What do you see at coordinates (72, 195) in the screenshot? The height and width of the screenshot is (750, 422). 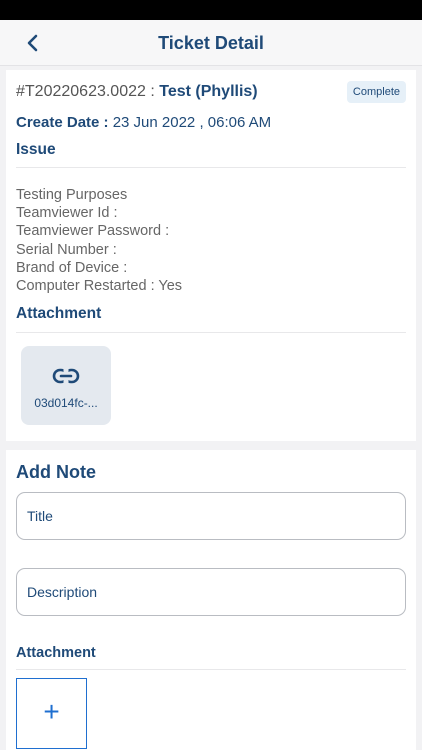 I see `issue-line: Testing Purposes` at bounding box center [72, 195].